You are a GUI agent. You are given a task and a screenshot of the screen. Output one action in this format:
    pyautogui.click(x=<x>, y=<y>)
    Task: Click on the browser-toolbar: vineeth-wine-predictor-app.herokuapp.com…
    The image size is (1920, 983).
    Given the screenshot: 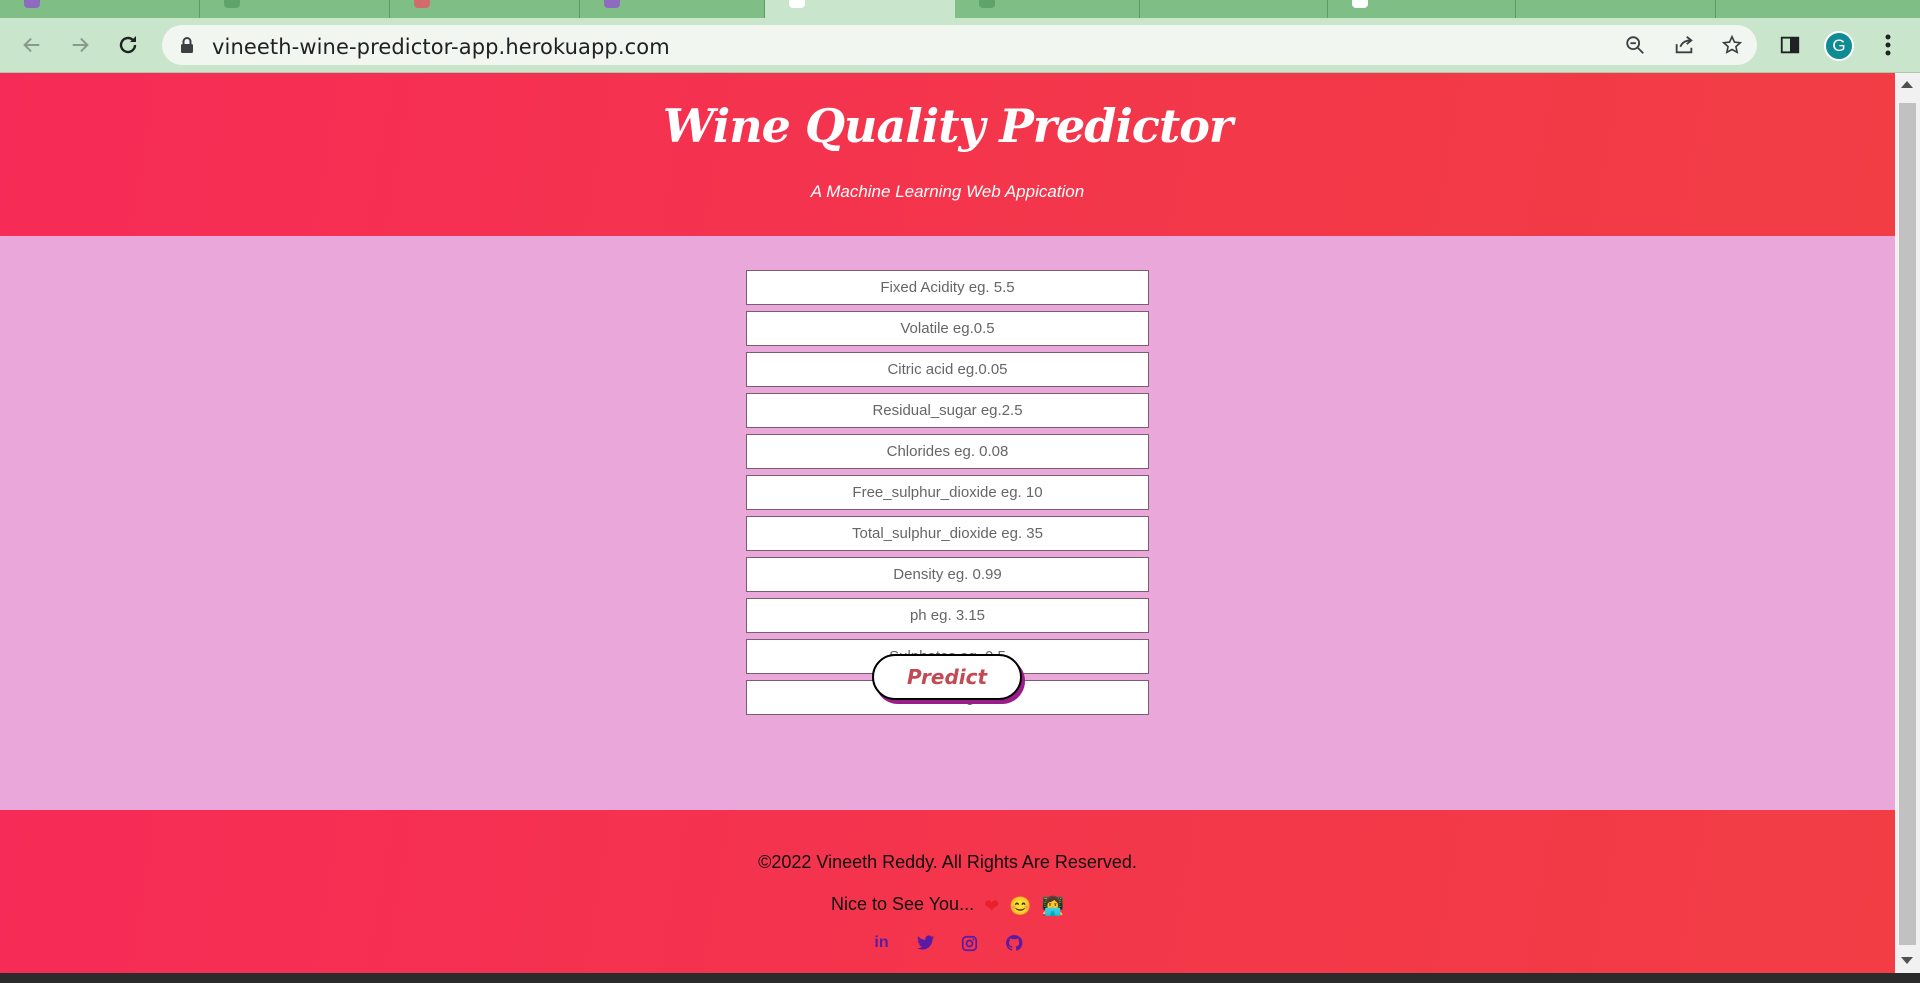 What is the action you would take?
    pyautogui.click(x=960, y=45)
    